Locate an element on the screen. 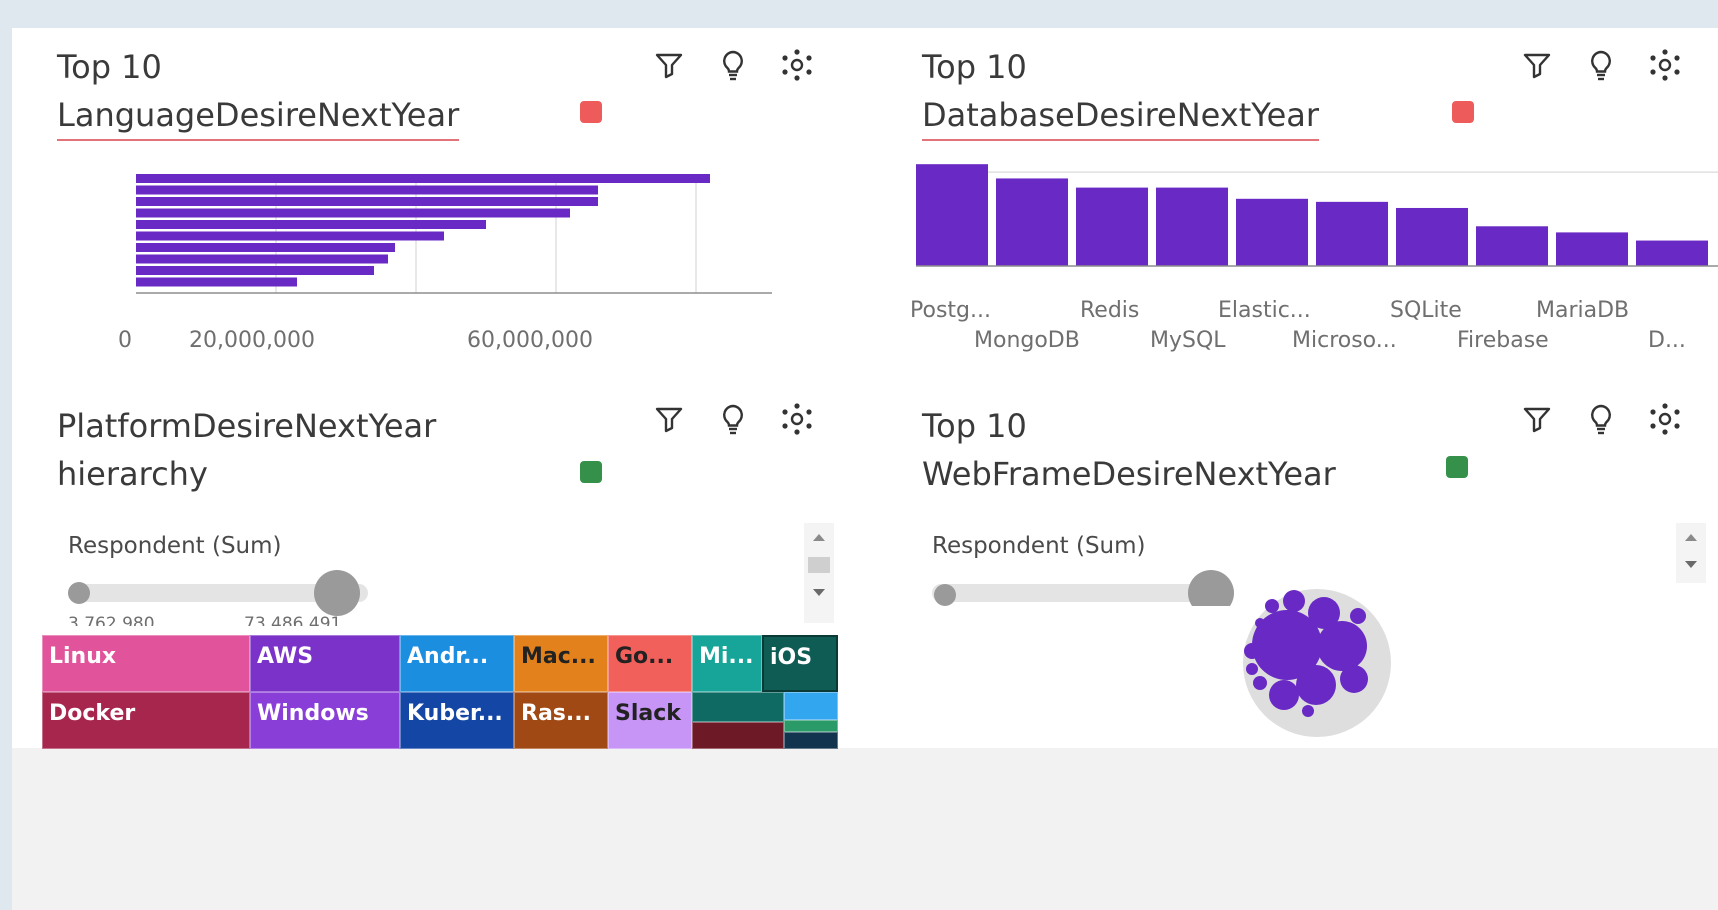  treemap-cell: Docker is located at coordinates (146, 720).